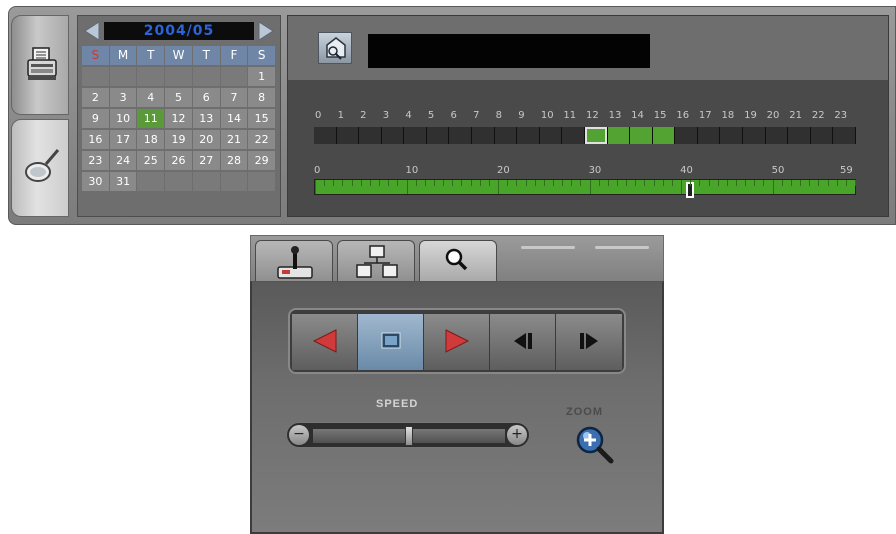  I want to click on calendar-day: 21, so click(234, 139).